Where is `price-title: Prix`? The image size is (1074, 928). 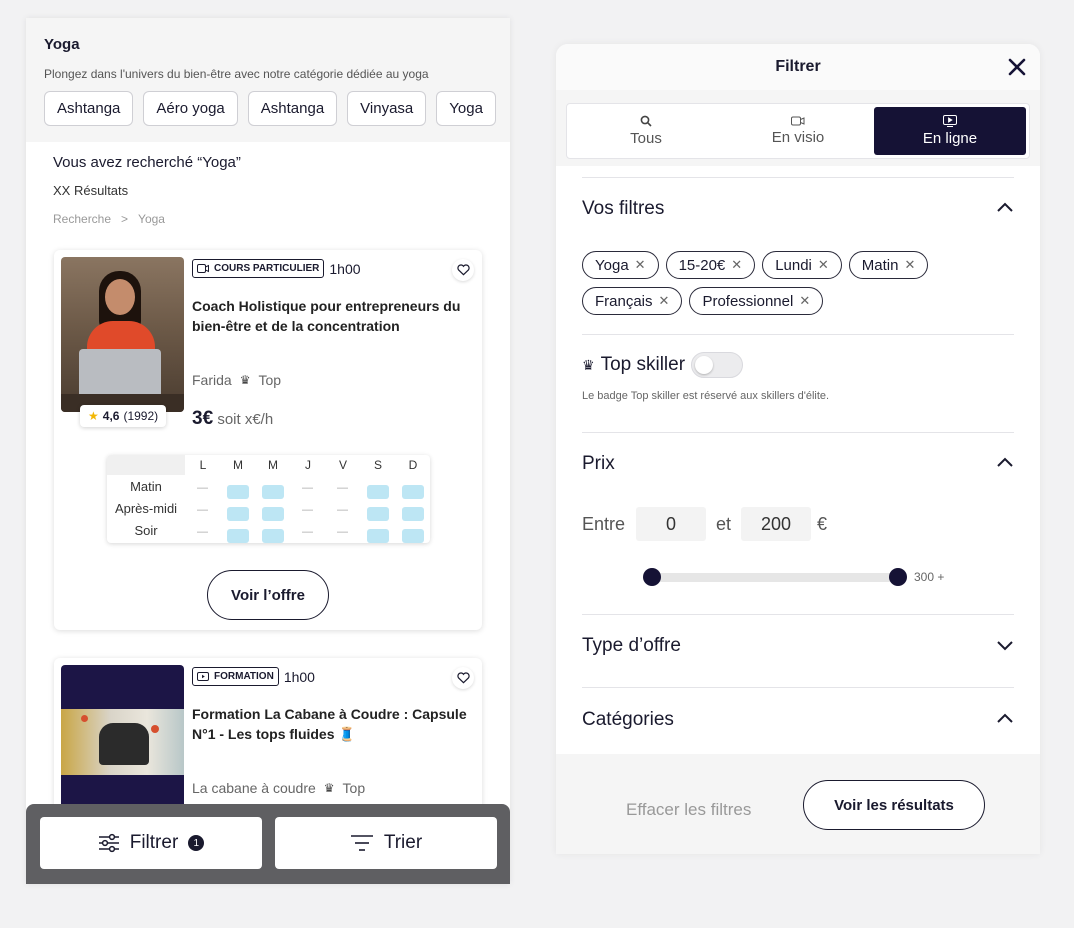 price-title: Prix is located at coordinates (798, 464).